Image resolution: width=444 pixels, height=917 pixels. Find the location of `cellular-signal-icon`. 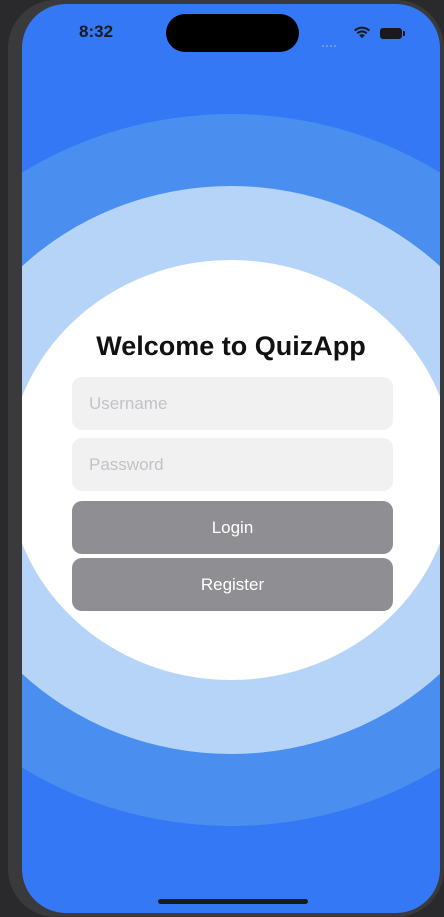

cellular-signal-icon is located at coordinates (332, 40).